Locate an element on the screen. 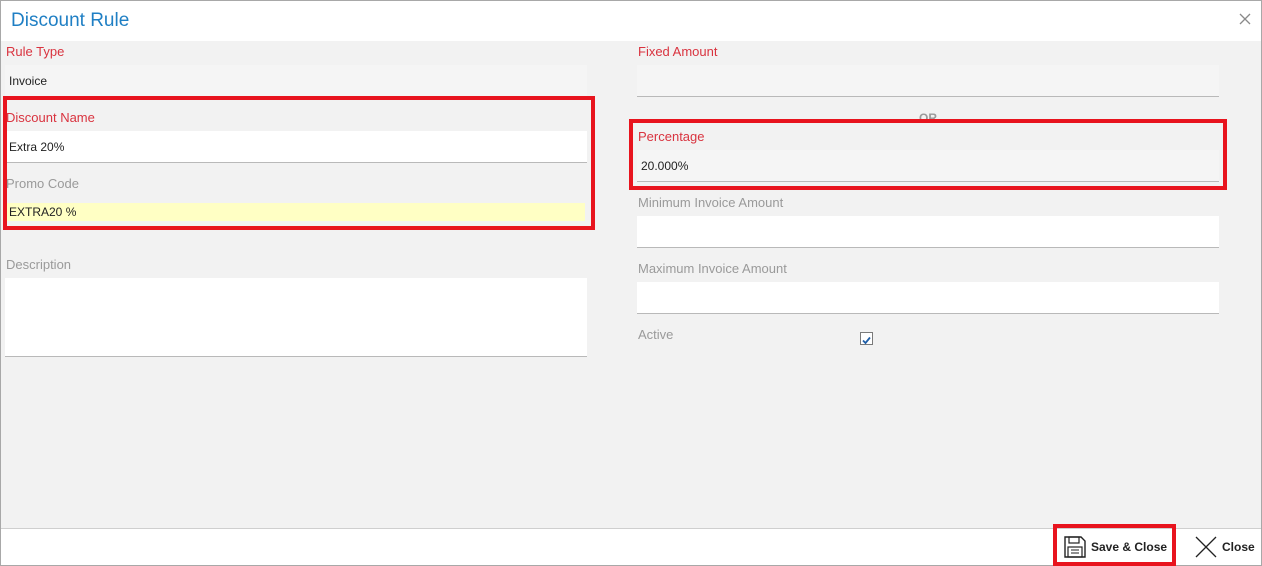 Image resolution: width=1262 pixels, height=566 pixels. dialog-title: Discount Rule is located at coordinates (70, 20).